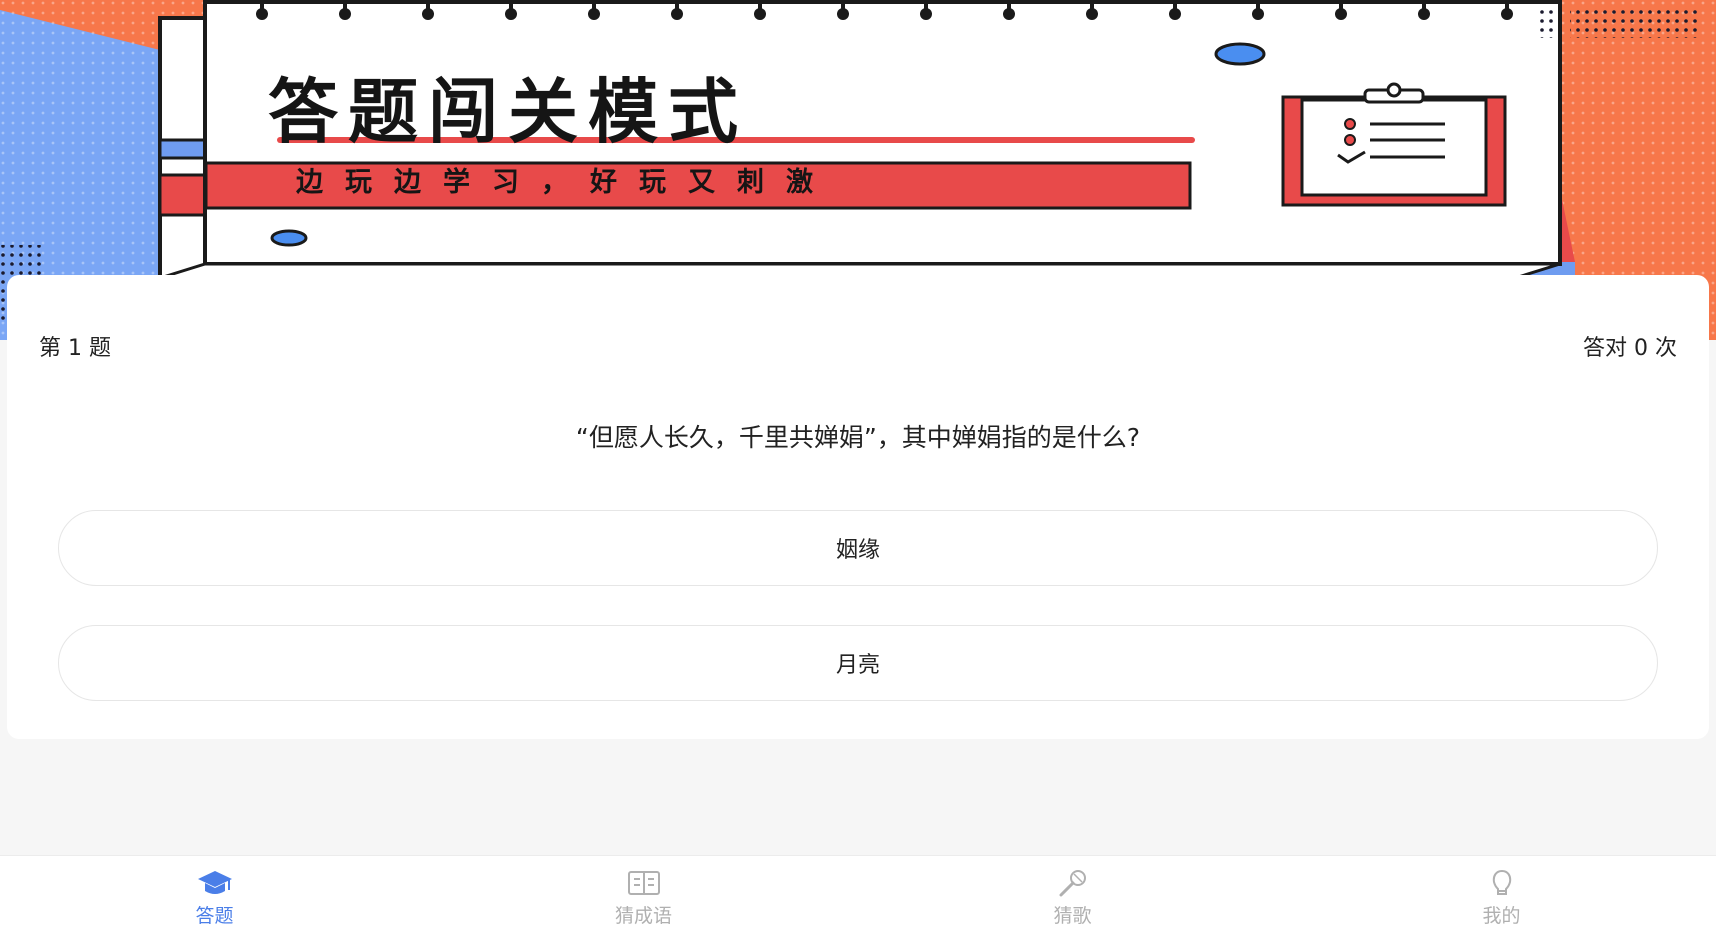 Image resolution: width=1716 pixels, height=928 pixels. Describe the element at coordinates (1073, 883) in the screenshot. I see `microphone-icon` at that location.